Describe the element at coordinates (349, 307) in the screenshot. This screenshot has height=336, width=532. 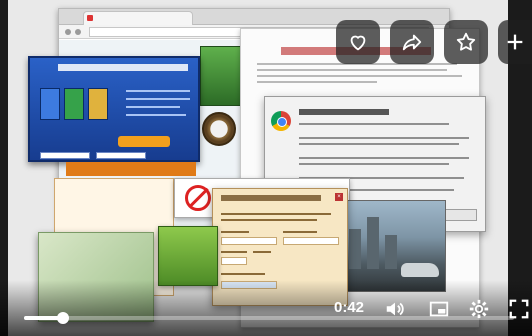
I see `elapsed-time: 0:42` at that location.